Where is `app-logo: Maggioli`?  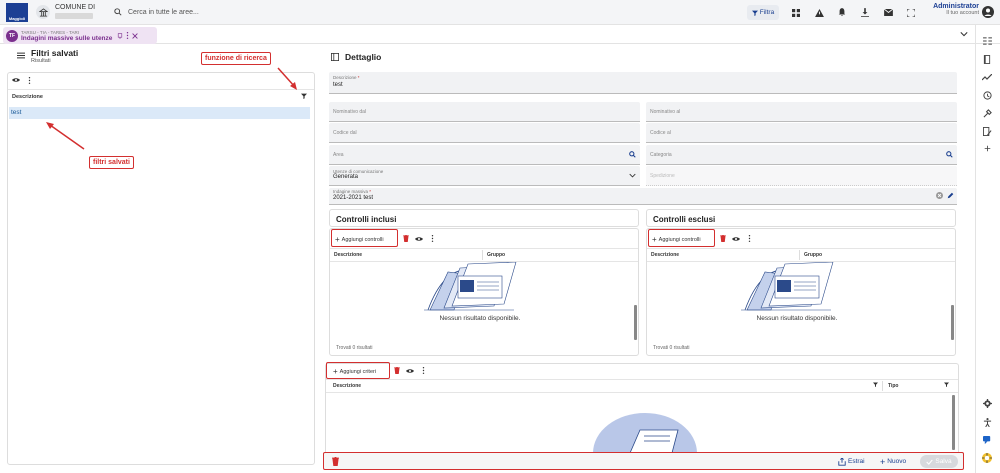 app-logo: Maggioli is located at coordinates (17, 12).